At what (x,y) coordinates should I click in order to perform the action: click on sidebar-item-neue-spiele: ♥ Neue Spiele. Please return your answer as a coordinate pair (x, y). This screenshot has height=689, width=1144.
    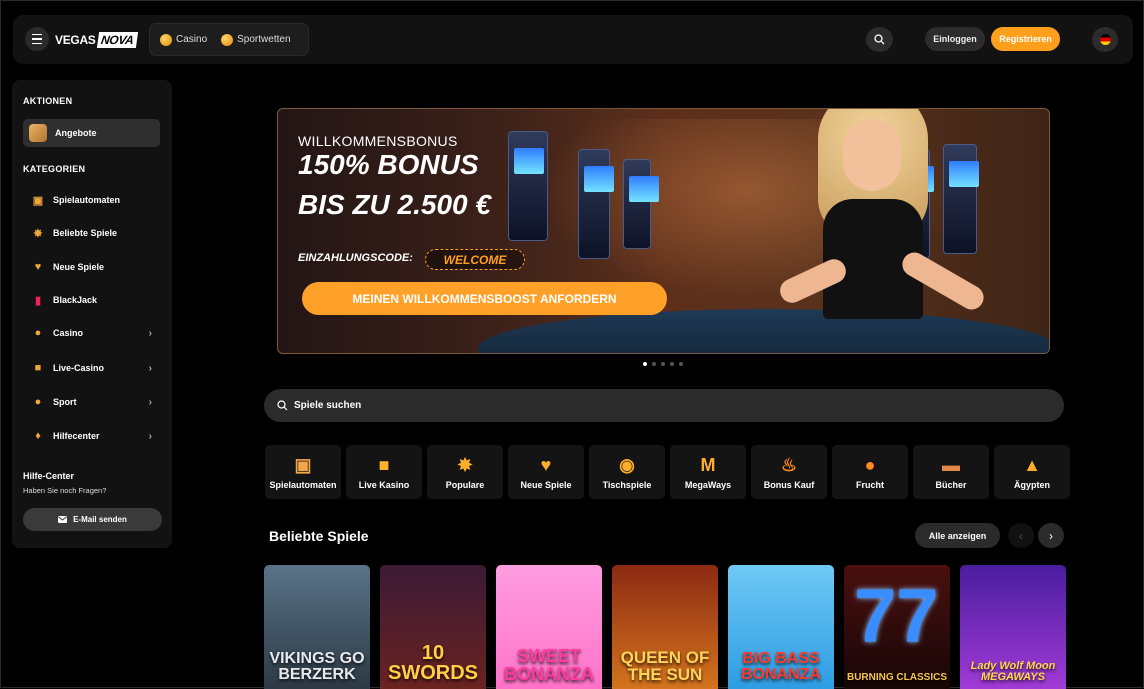
    Looking at the image, I should click on (91, 267).